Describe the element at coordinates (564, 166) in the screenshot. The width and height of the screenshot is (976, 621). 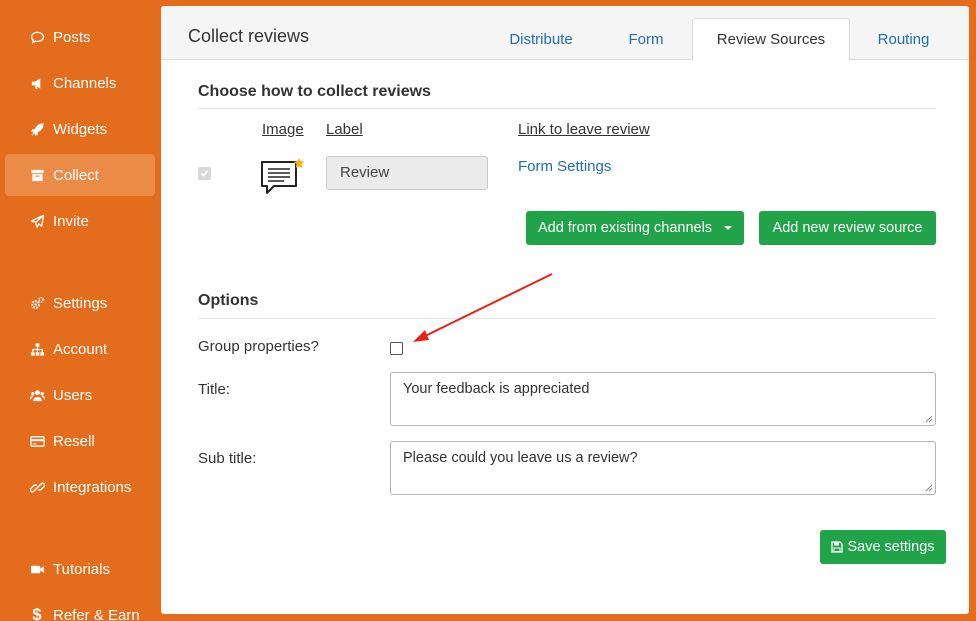
I see `form-settings-link: Form Settings` at that location.